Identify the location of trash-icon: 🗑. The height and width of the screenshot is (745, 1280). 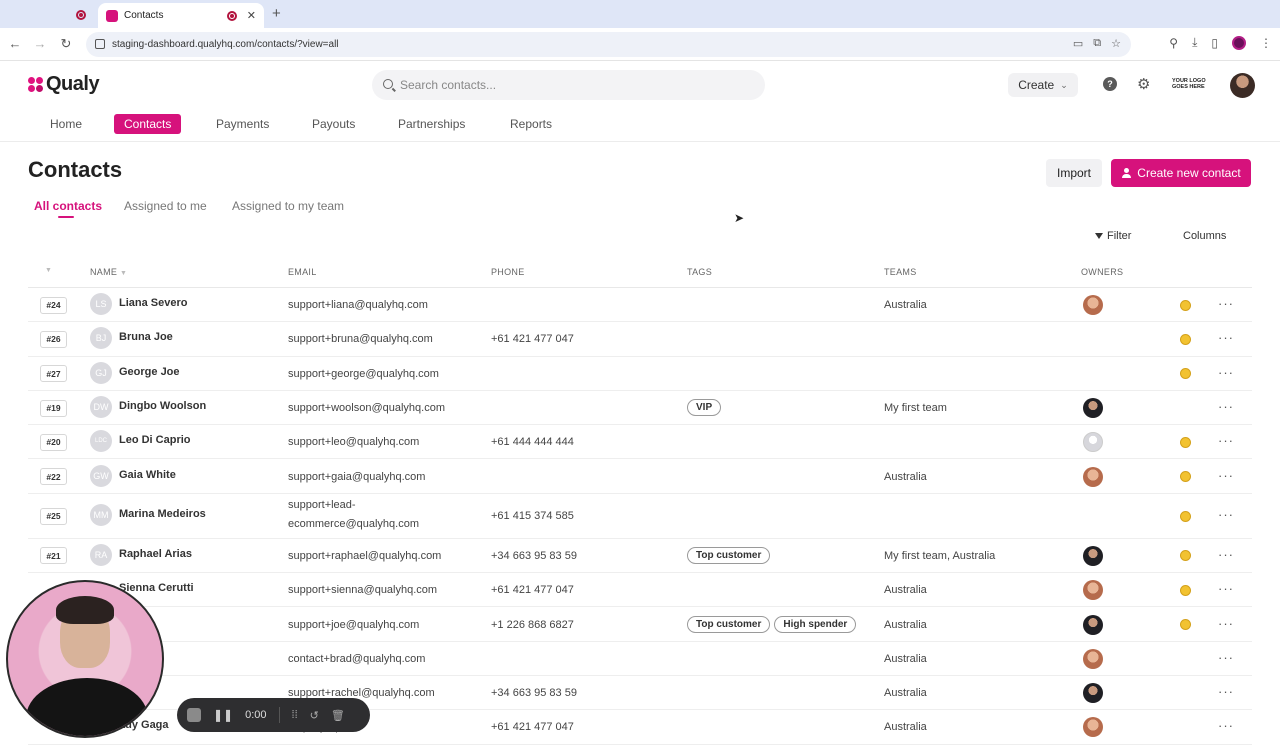
(338, 715).